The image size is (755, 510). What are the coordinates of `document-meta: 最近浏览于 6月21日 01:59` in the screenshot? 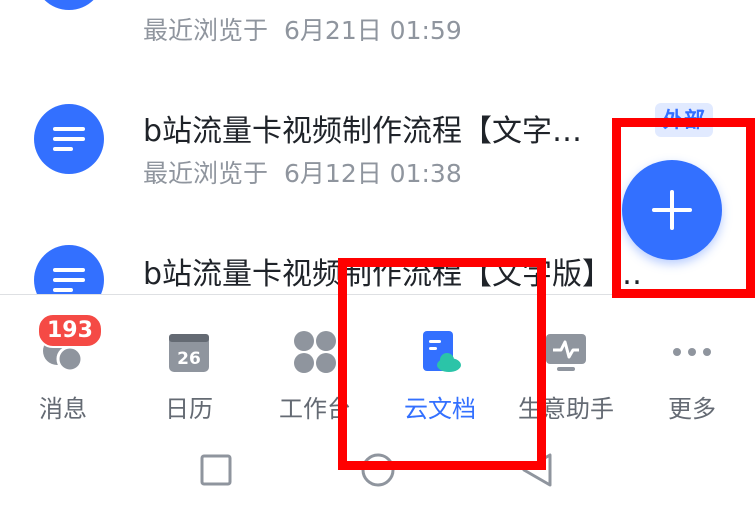 It's located at (302, 29).